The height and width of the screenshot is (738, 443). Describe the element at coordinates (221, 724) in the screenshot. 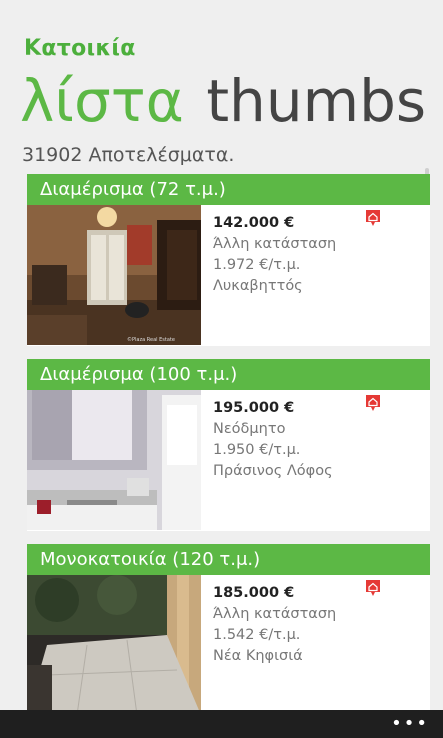

I see `app-bar: •••` at that location.